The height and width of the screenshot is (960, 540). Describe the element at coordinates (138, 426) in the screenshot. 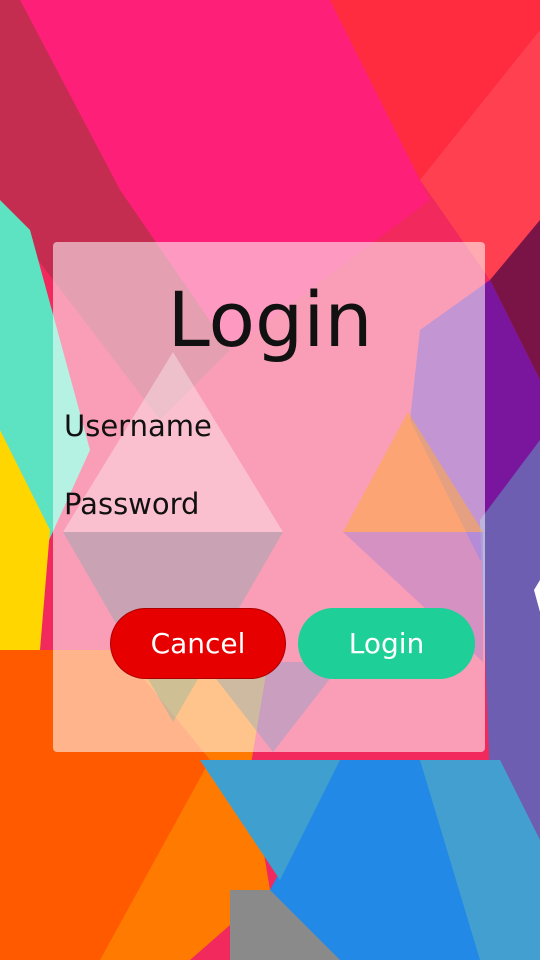

I see `username-label: Username` at that location.